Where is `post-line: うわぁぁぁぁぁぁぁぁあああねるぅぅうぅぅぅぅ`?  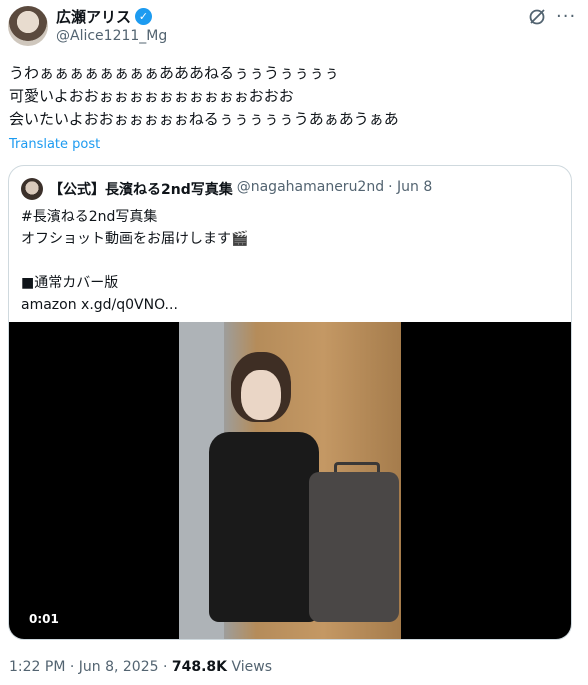
post-line: うわぁぁぁぁぁぁぁぁあああねるぅぅうぅぅぅぅ is located at coordinates (174, 73).